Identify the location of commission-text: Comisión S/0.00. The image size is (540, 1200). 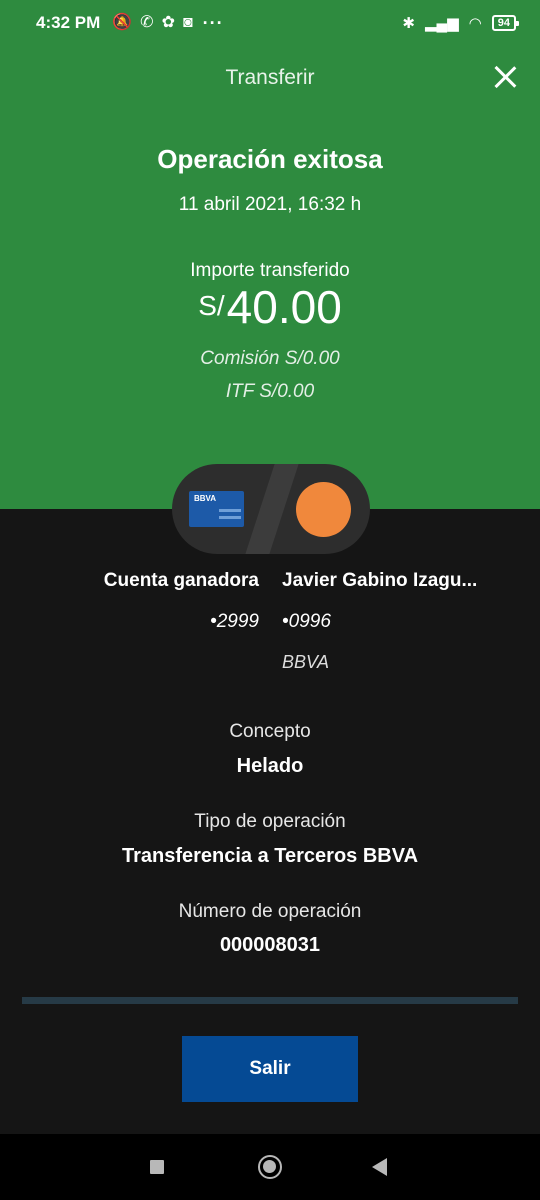
(270, 358).